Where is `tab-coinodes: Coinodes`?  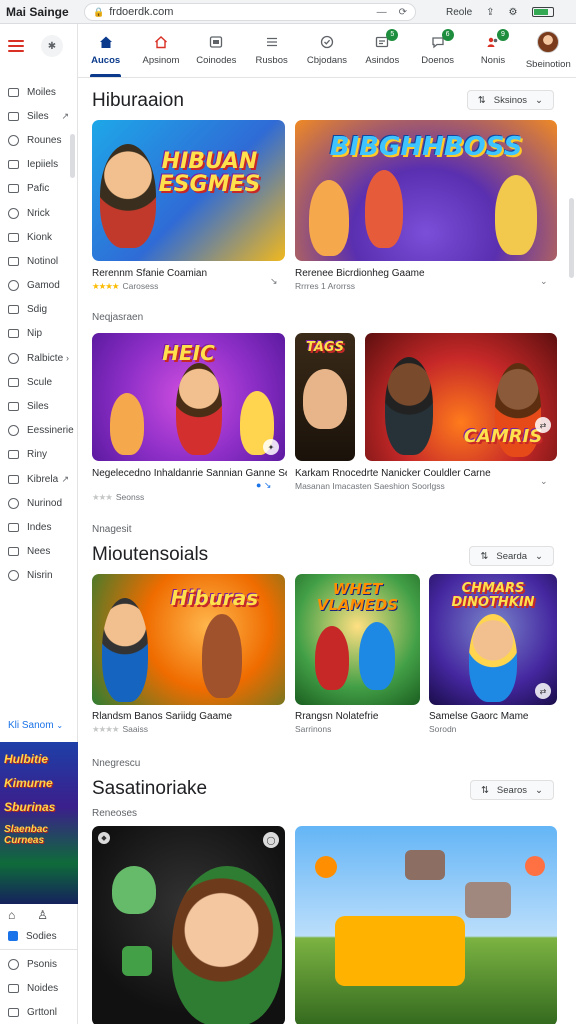
tab-coinodes: Coinodes is located at coordinates (216, 50).